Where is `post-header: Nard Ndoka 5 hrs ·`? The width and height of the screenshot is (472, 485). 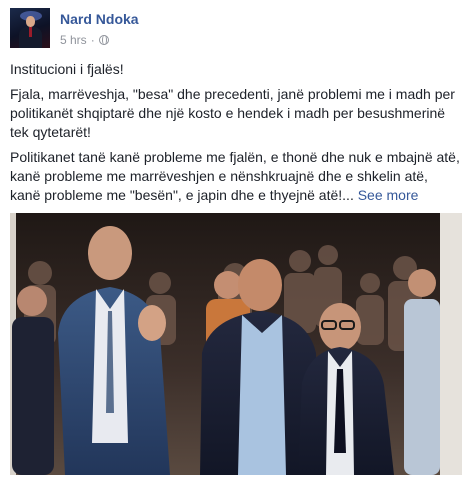
post-header: Nard Ndoka 5 hrs · is located at coordinates (236, 30).